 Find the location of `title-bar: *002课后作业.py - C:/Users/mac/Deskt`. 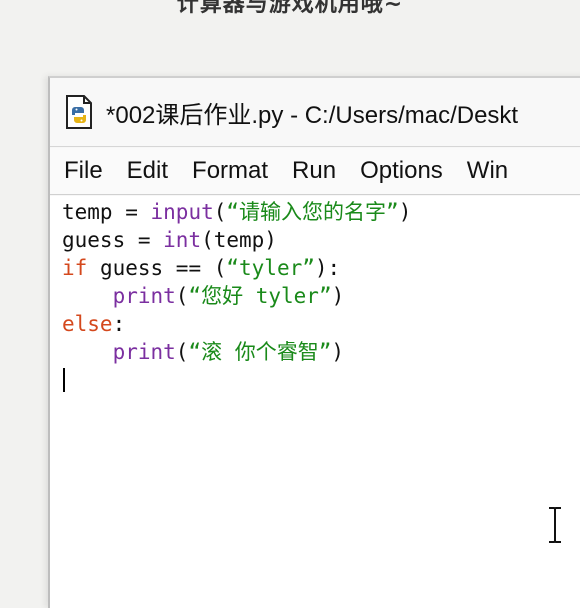

title-bar: *002课后作业.py - C:/Users/mac/Deskt is located at coordinates (315, 112).